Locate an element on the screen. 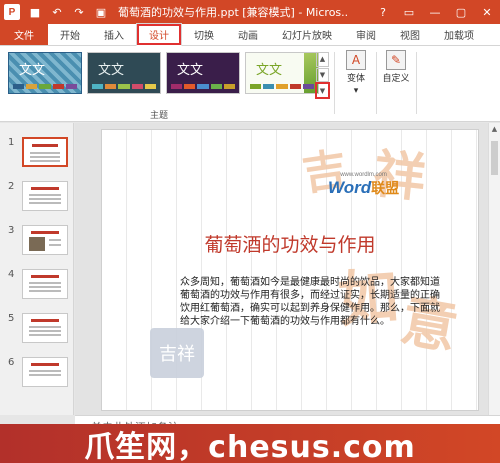 The width and height of the screenshot is (500, 463). redo-icon: ↷ is located at coordinates (79, 12).